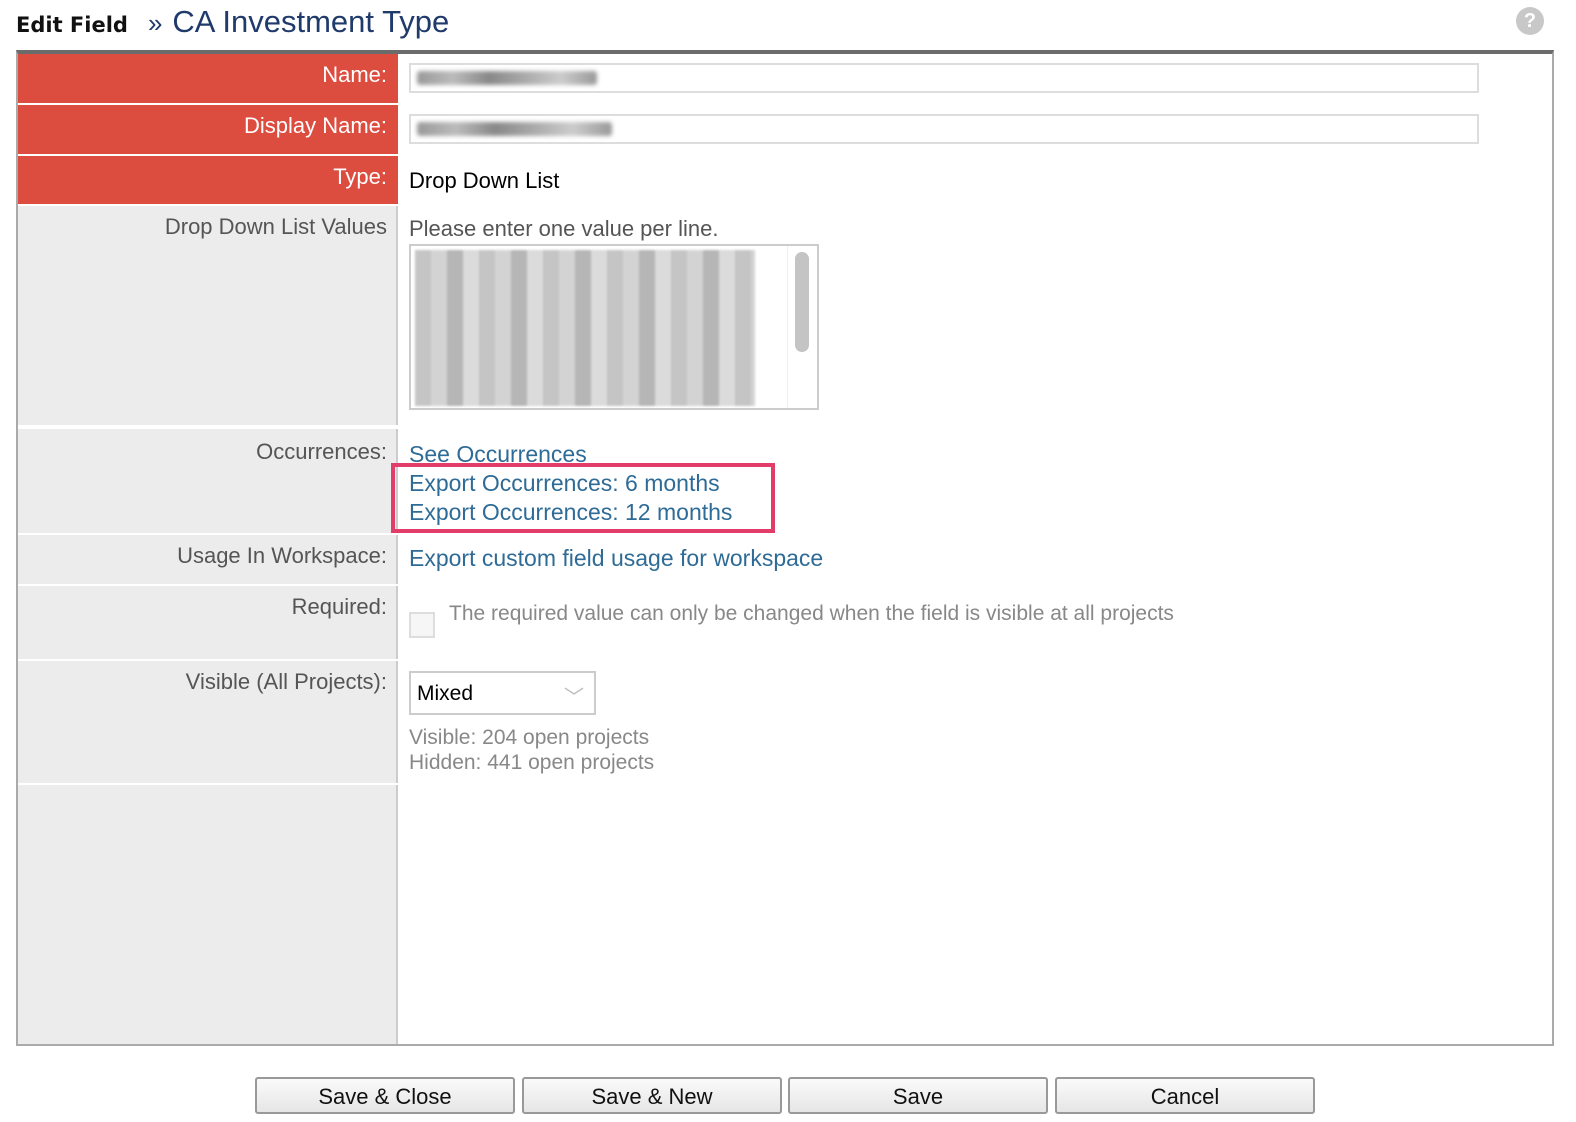  Describe the element at coordinates (532, 762) in the screenshot. I see `hidden-count: Hidden: 441 open projects` at that location.